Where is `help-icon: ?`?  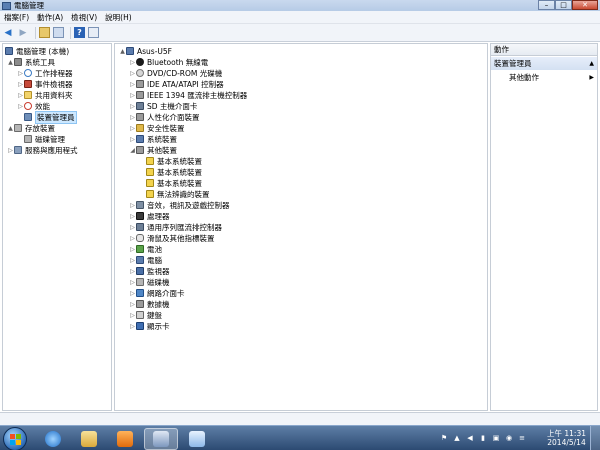 help-icon: ? is located at coordinates (79, 32).